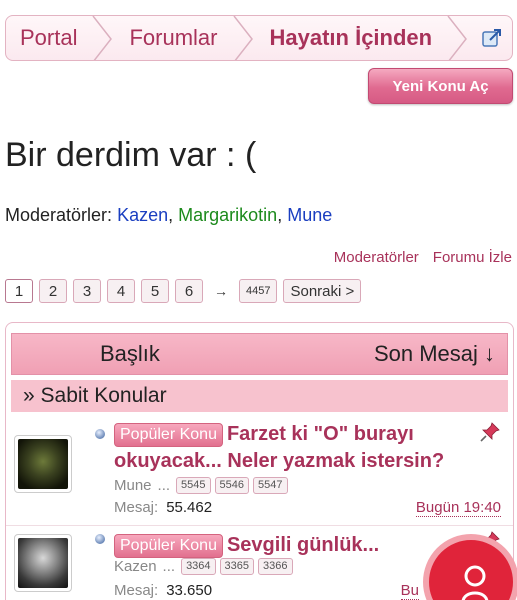  What do you see at coordinates (193, 485) in the screenshot?
I see `topic-page-link: 5545` at bounding box center [193, 485].